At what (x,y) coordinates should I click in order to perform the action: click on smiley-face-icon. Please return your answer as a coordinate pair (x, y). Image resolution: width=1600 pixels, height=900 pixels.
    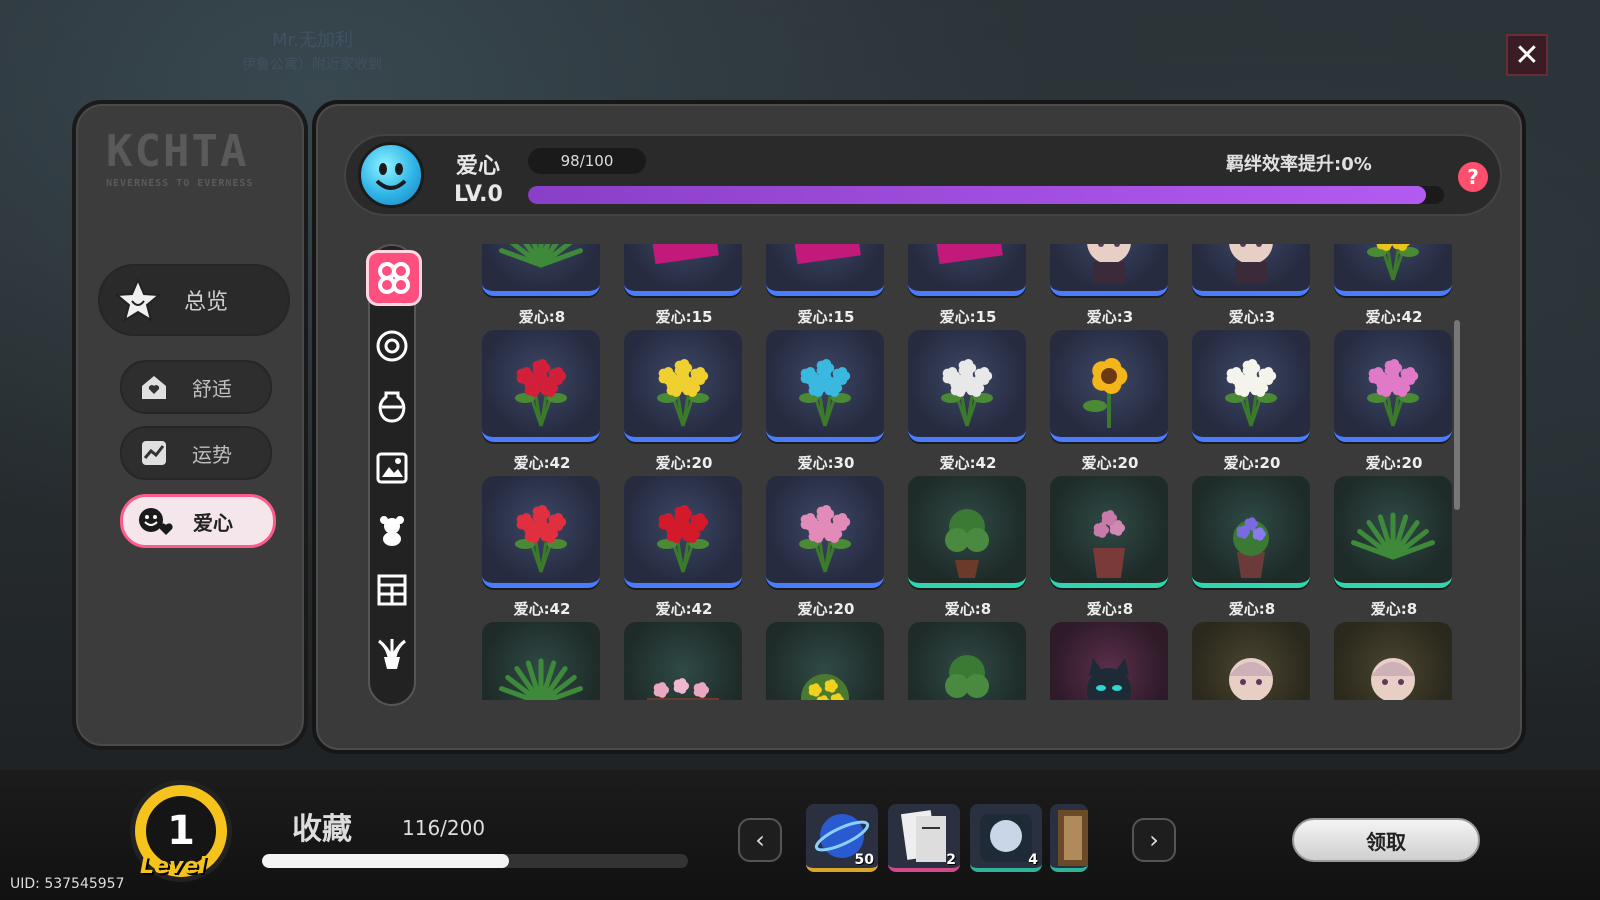
    Looking at the image, I should click on (391, 175).